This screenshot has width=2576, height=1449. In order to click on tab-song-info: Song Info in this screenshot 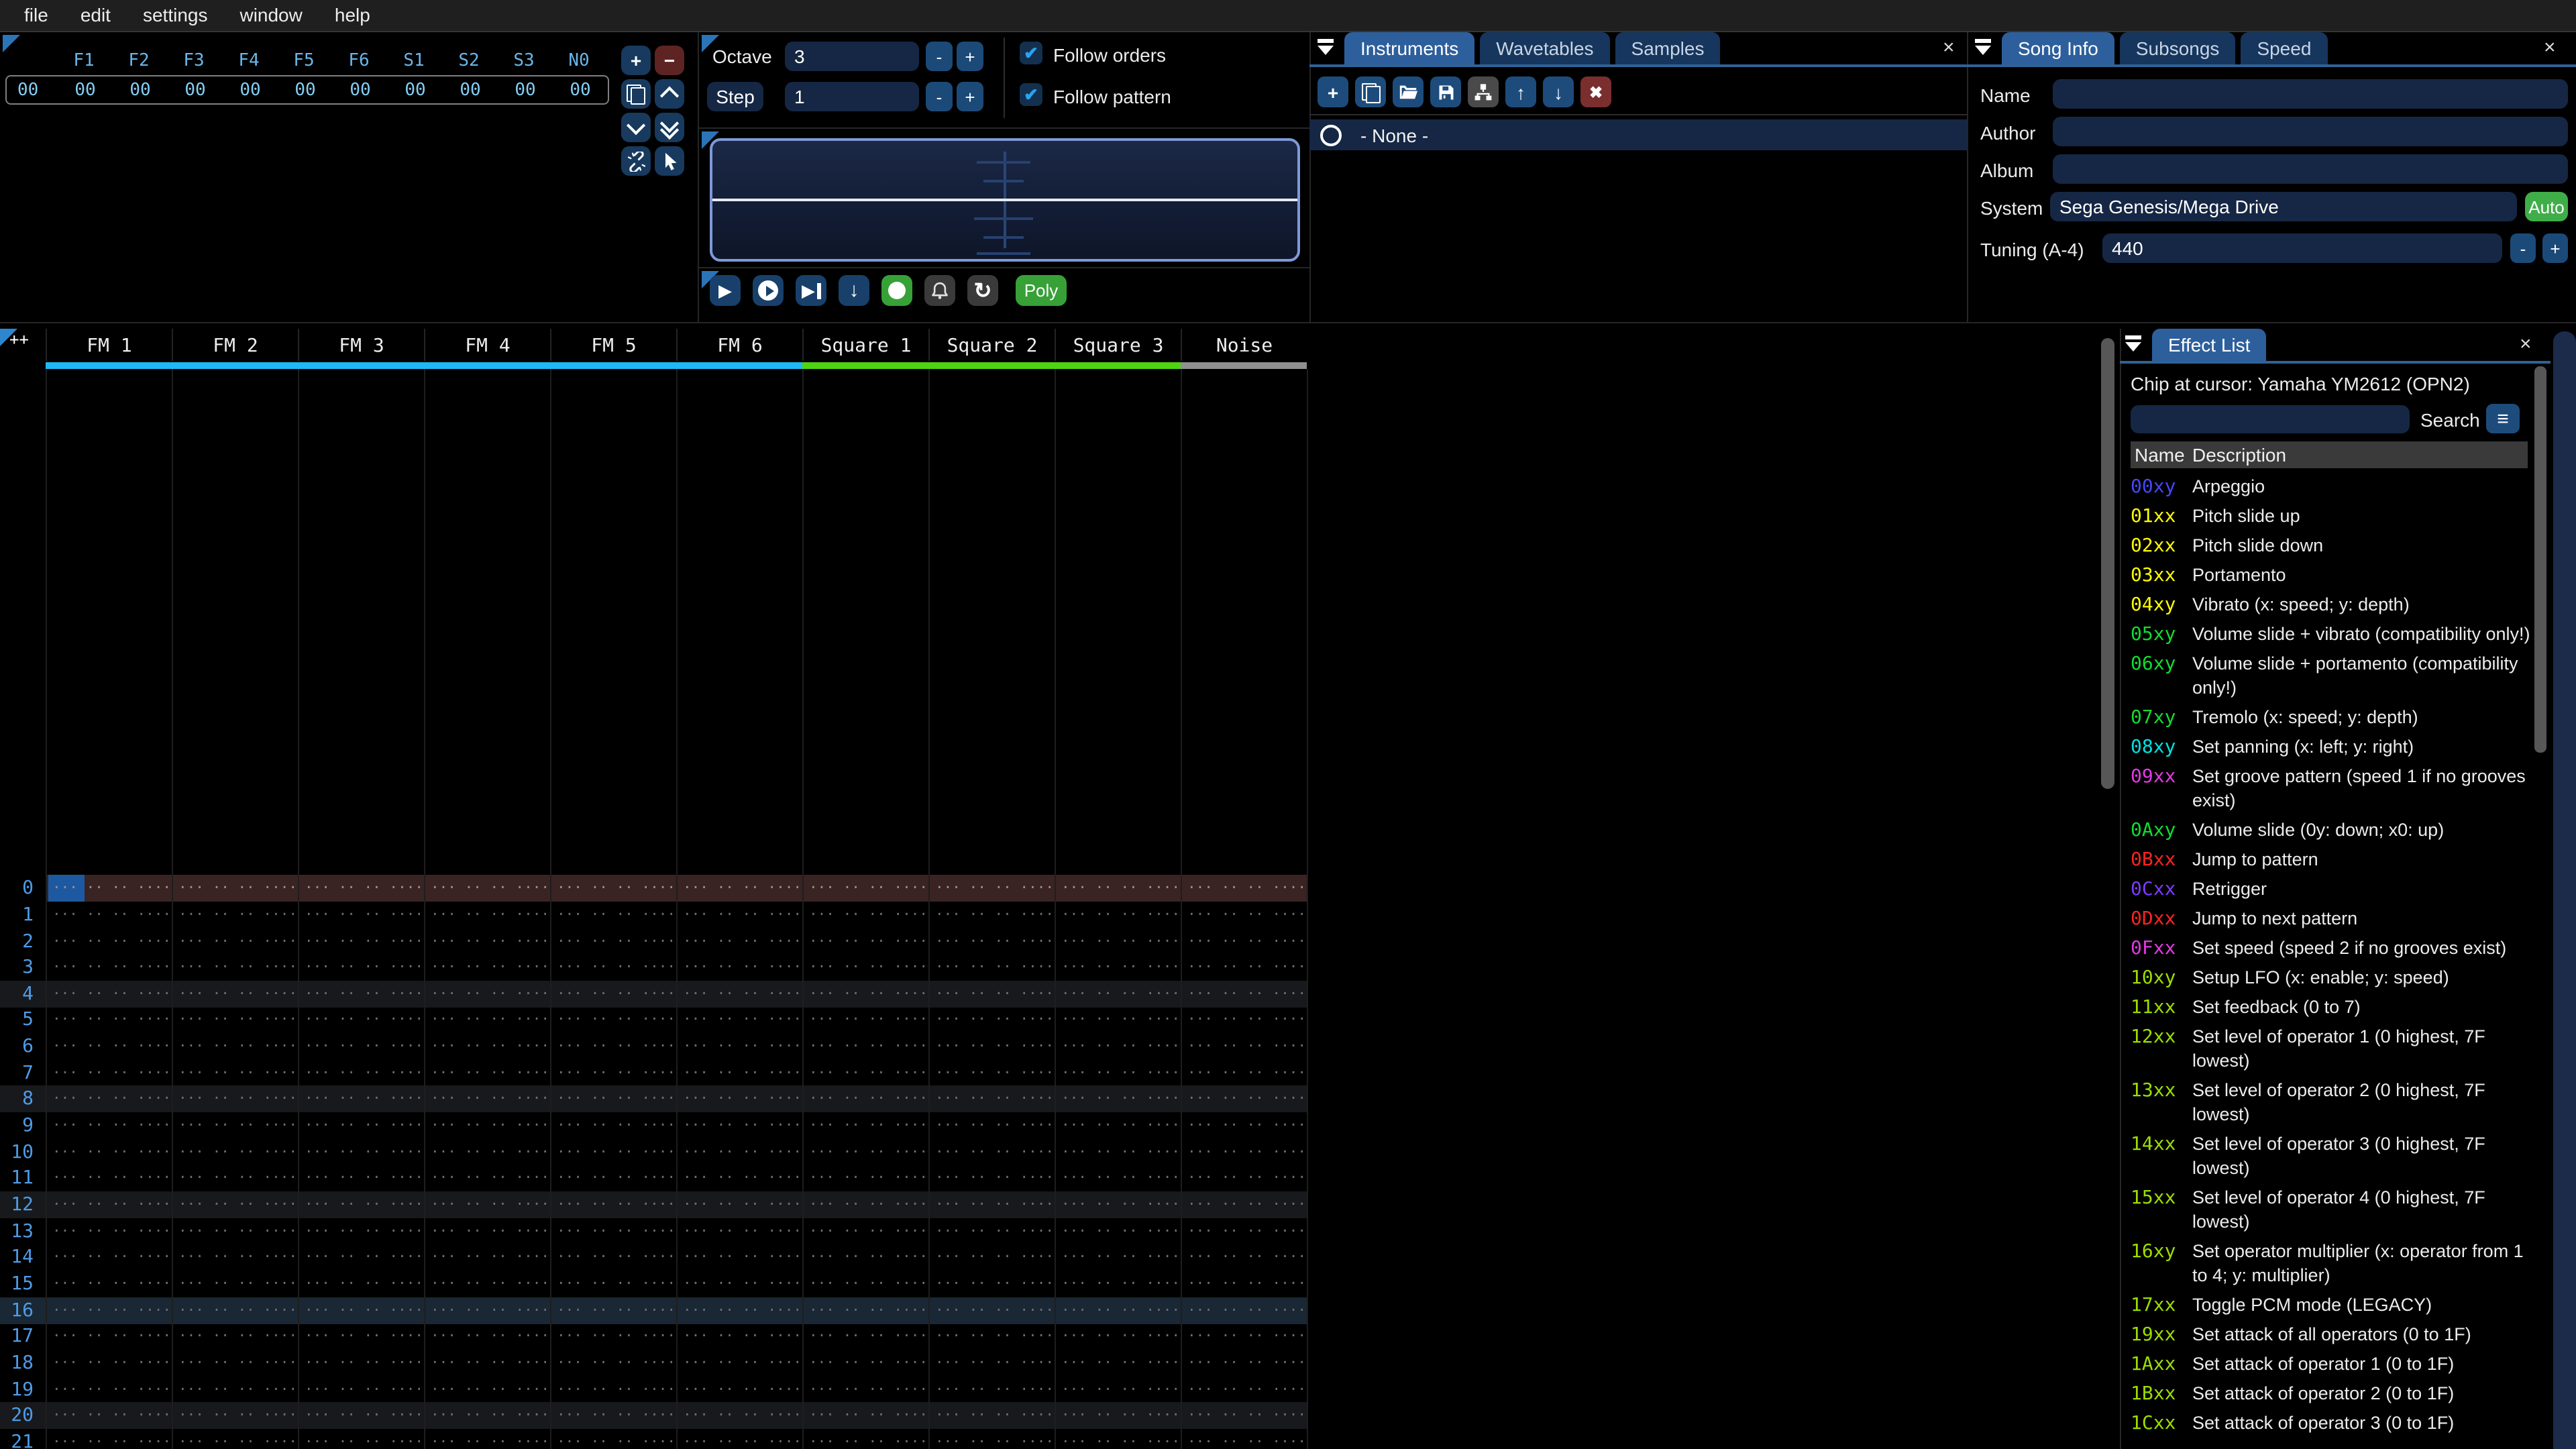, I will do `click(2058, 49)`.